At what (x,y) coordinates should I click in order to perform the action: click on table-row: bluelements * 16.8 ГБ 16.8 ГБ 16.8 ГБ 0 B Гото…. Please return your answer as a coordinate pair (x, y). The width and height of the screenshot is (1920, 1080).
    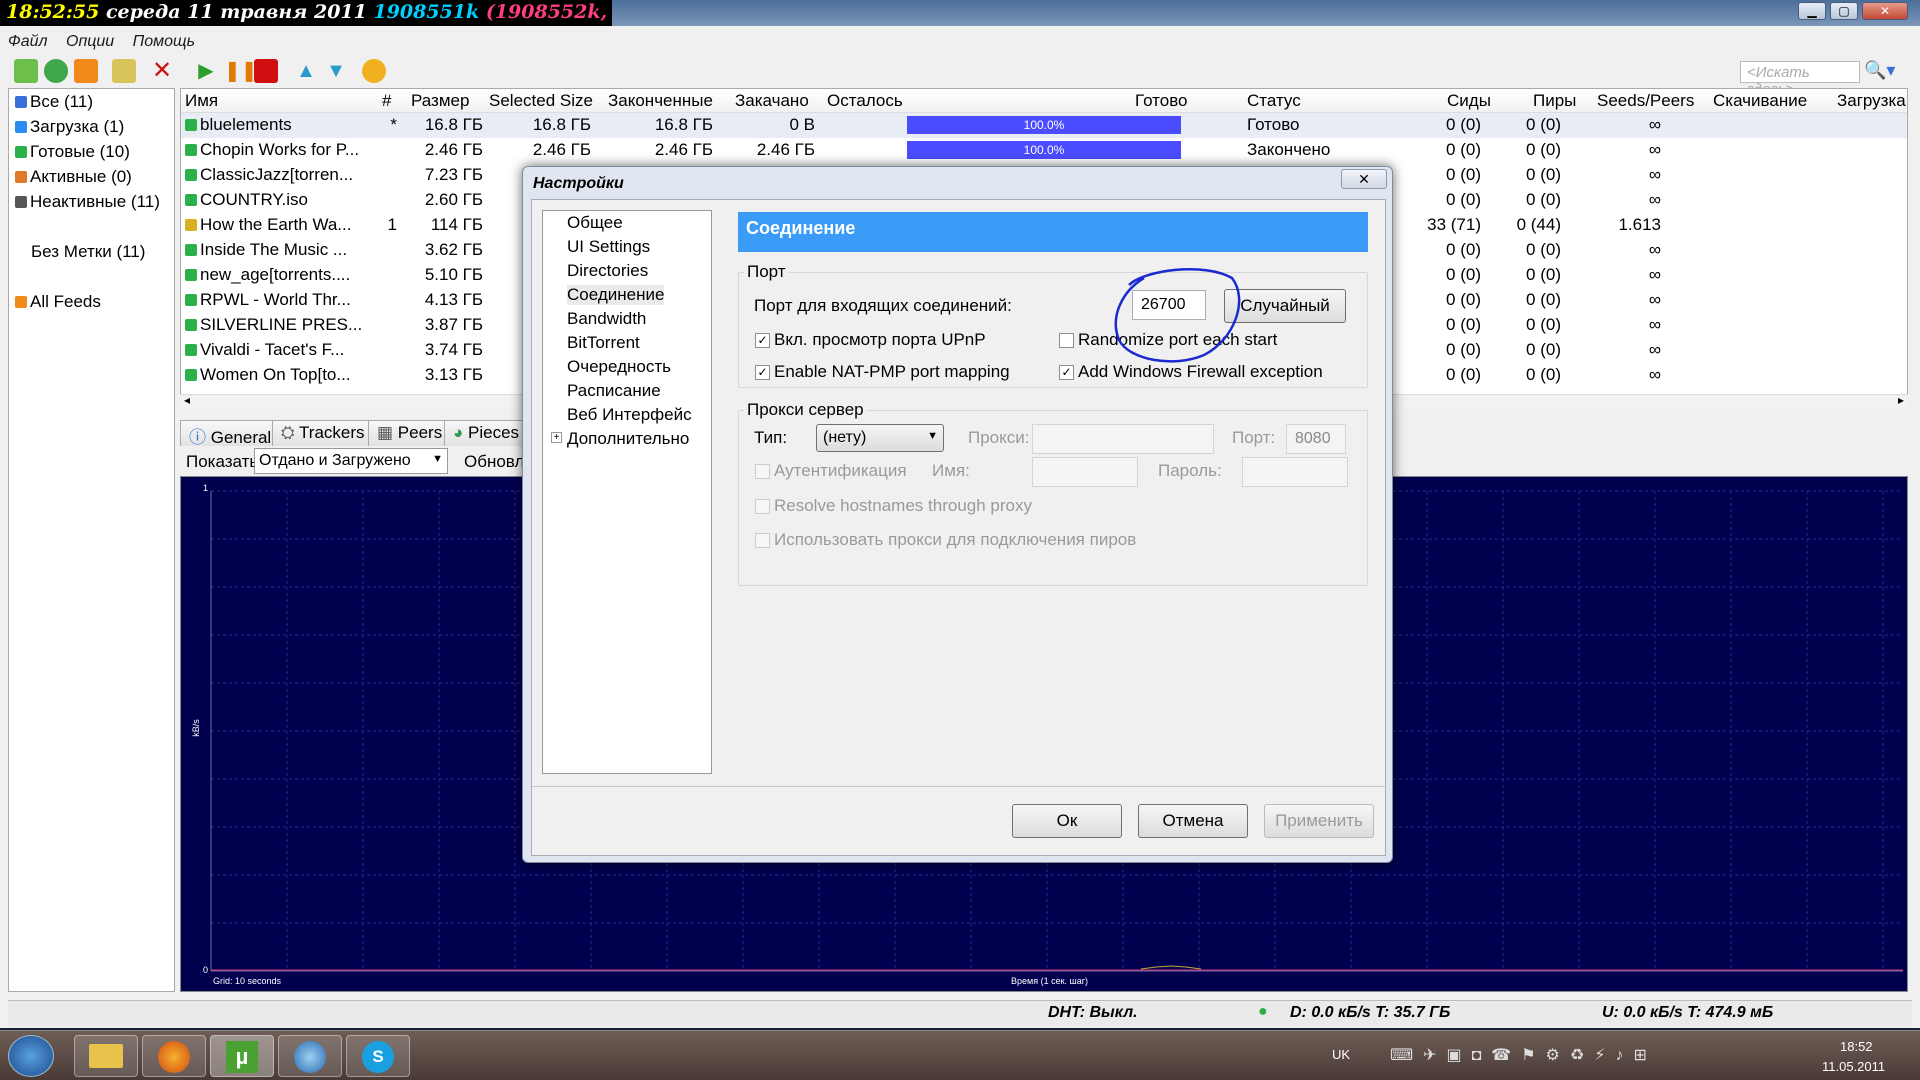
    Looking at the image, I should click on (1044, 125).